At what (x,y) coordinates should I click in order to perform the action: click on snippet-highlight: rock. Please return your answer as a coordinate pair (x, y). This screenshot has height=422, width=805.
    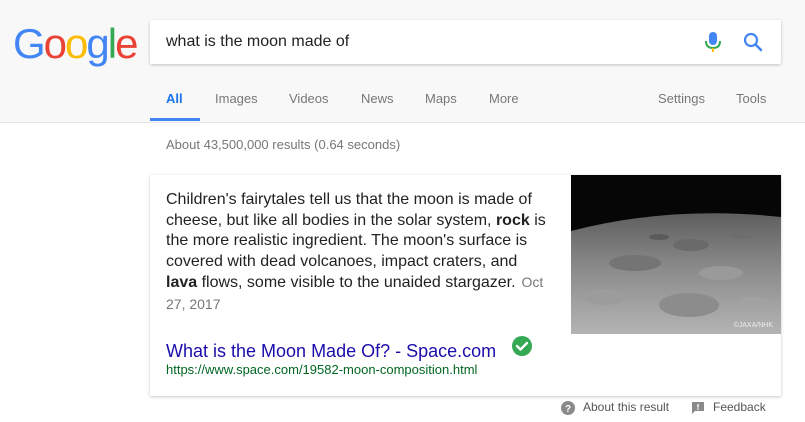
    Looking at the image, I should click on (512, 220).